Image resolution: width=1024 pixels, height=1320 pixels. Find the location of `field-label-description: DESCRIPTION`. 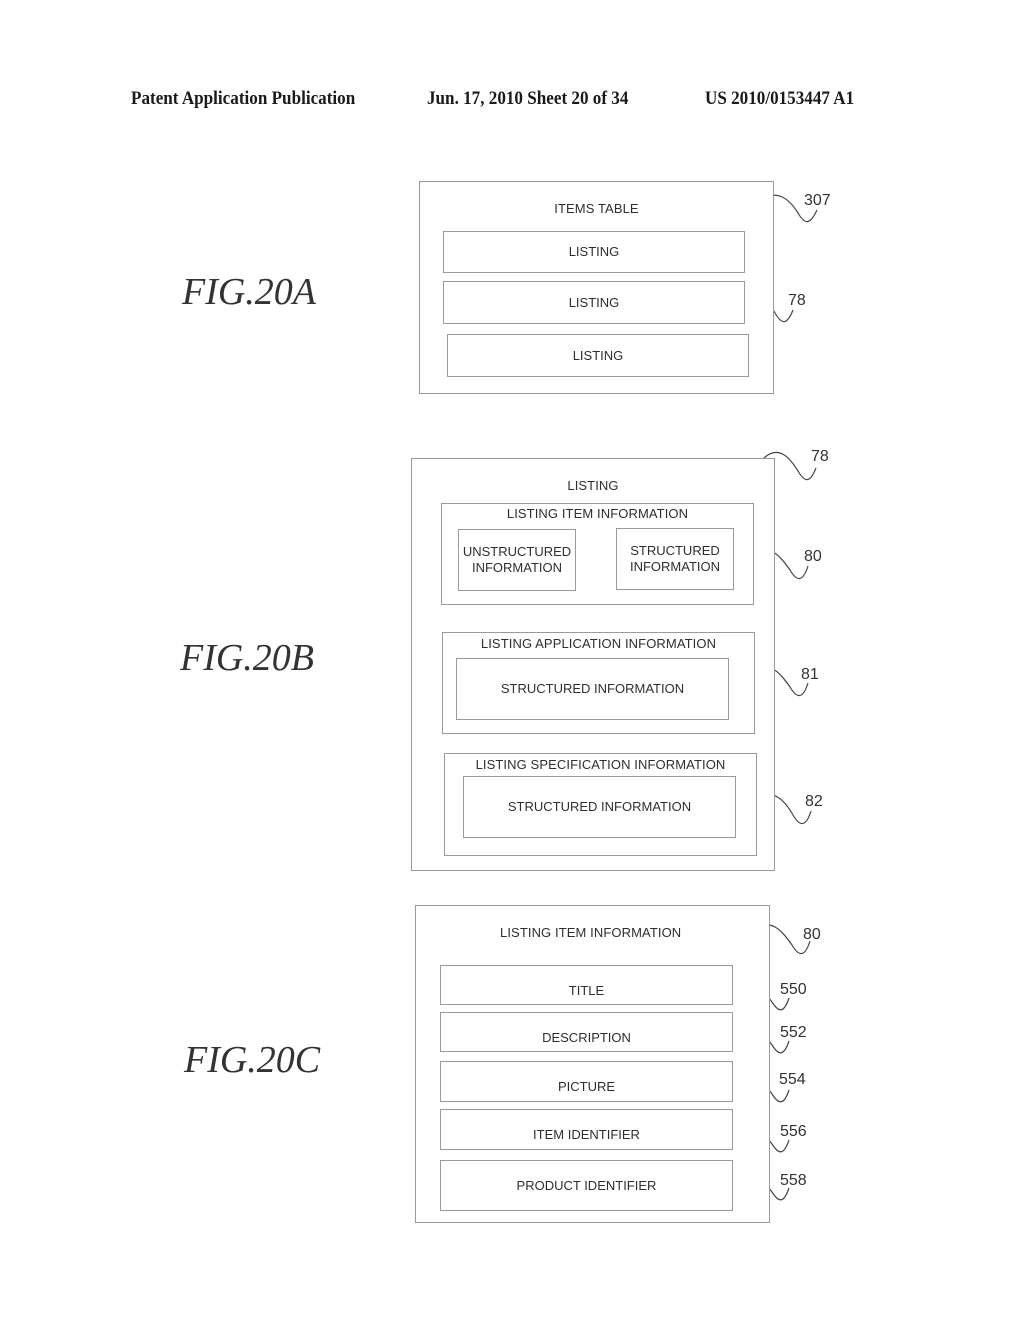

field-label-description: DESCRIPTION is located at coordinates (586, 1037).